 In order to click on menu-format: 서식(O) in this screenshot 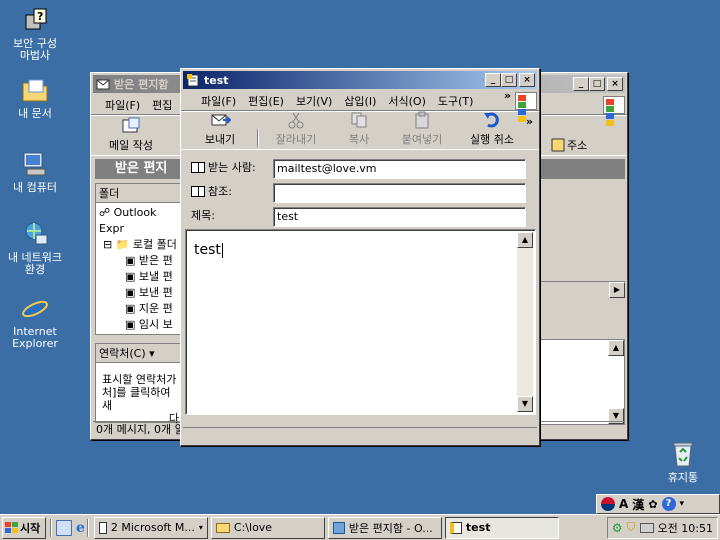, I will do `click(406, 101)`.